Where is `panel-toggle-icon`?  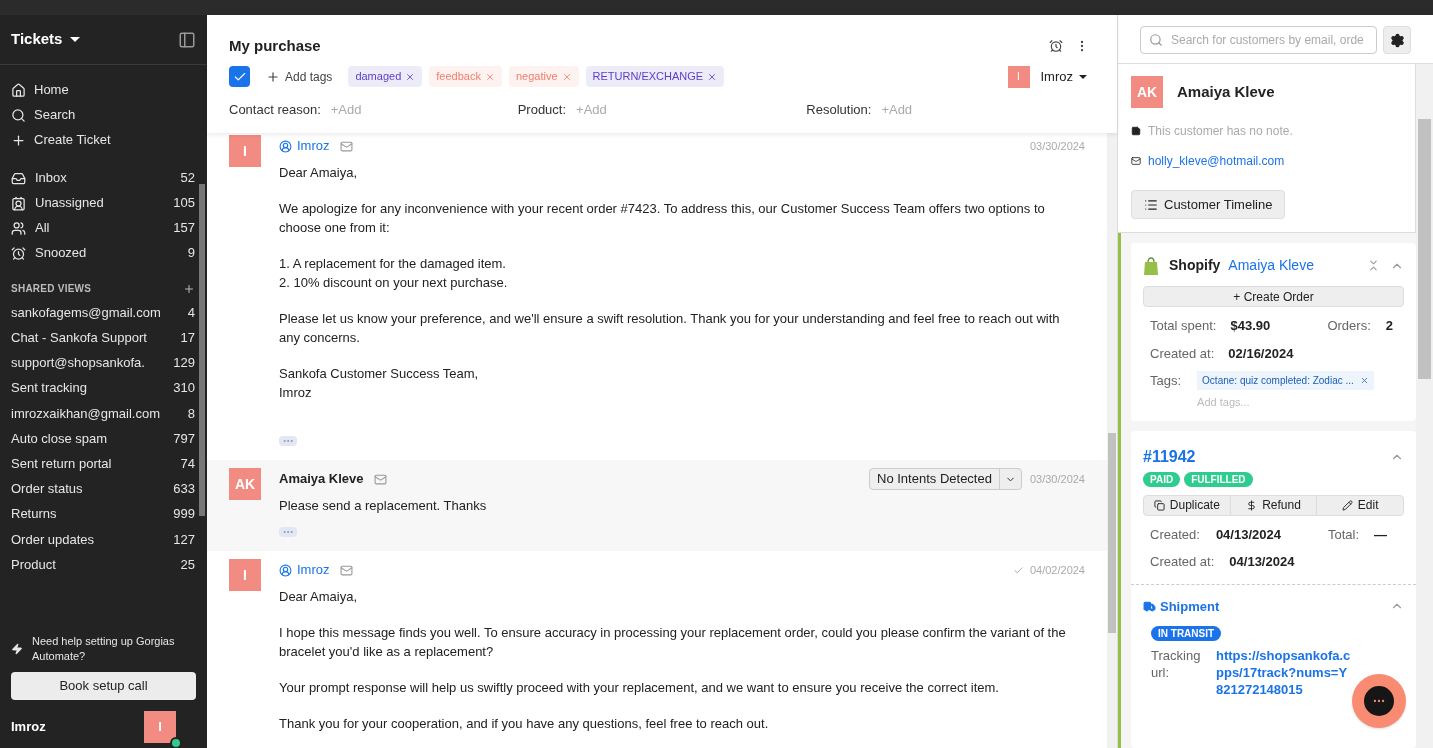
panel-toggle-icon is located at coordinates (187, 39).